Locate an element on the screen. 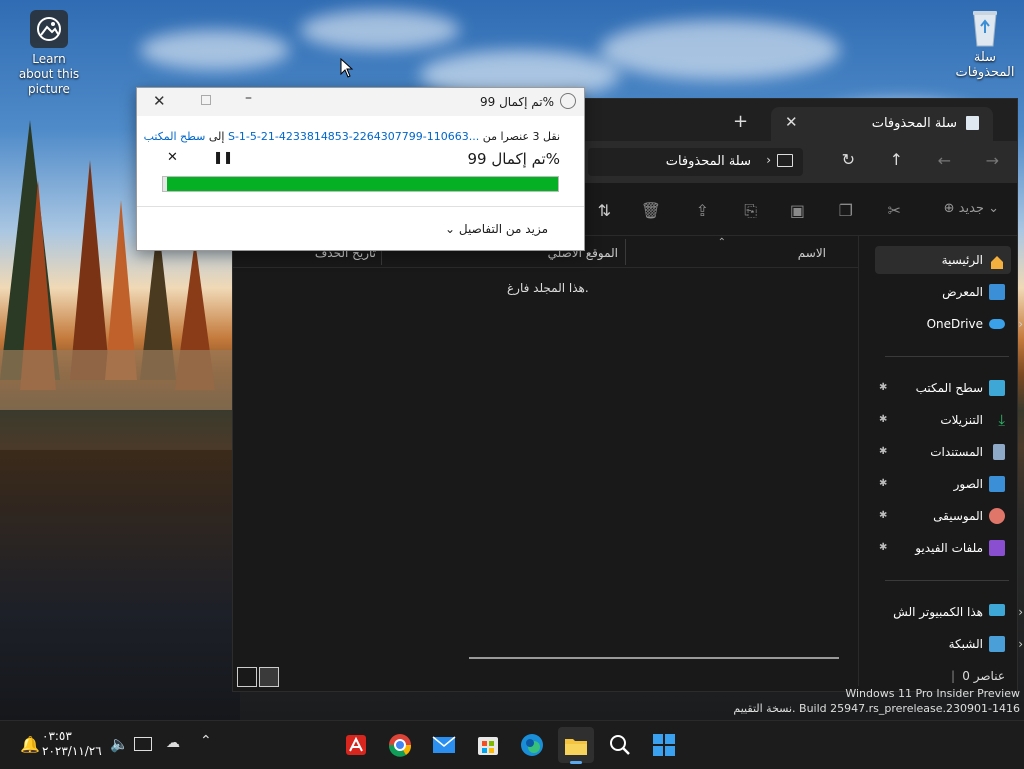  sidebar-item-label: ملفات الفيديو is located at coordinates (949, 548).